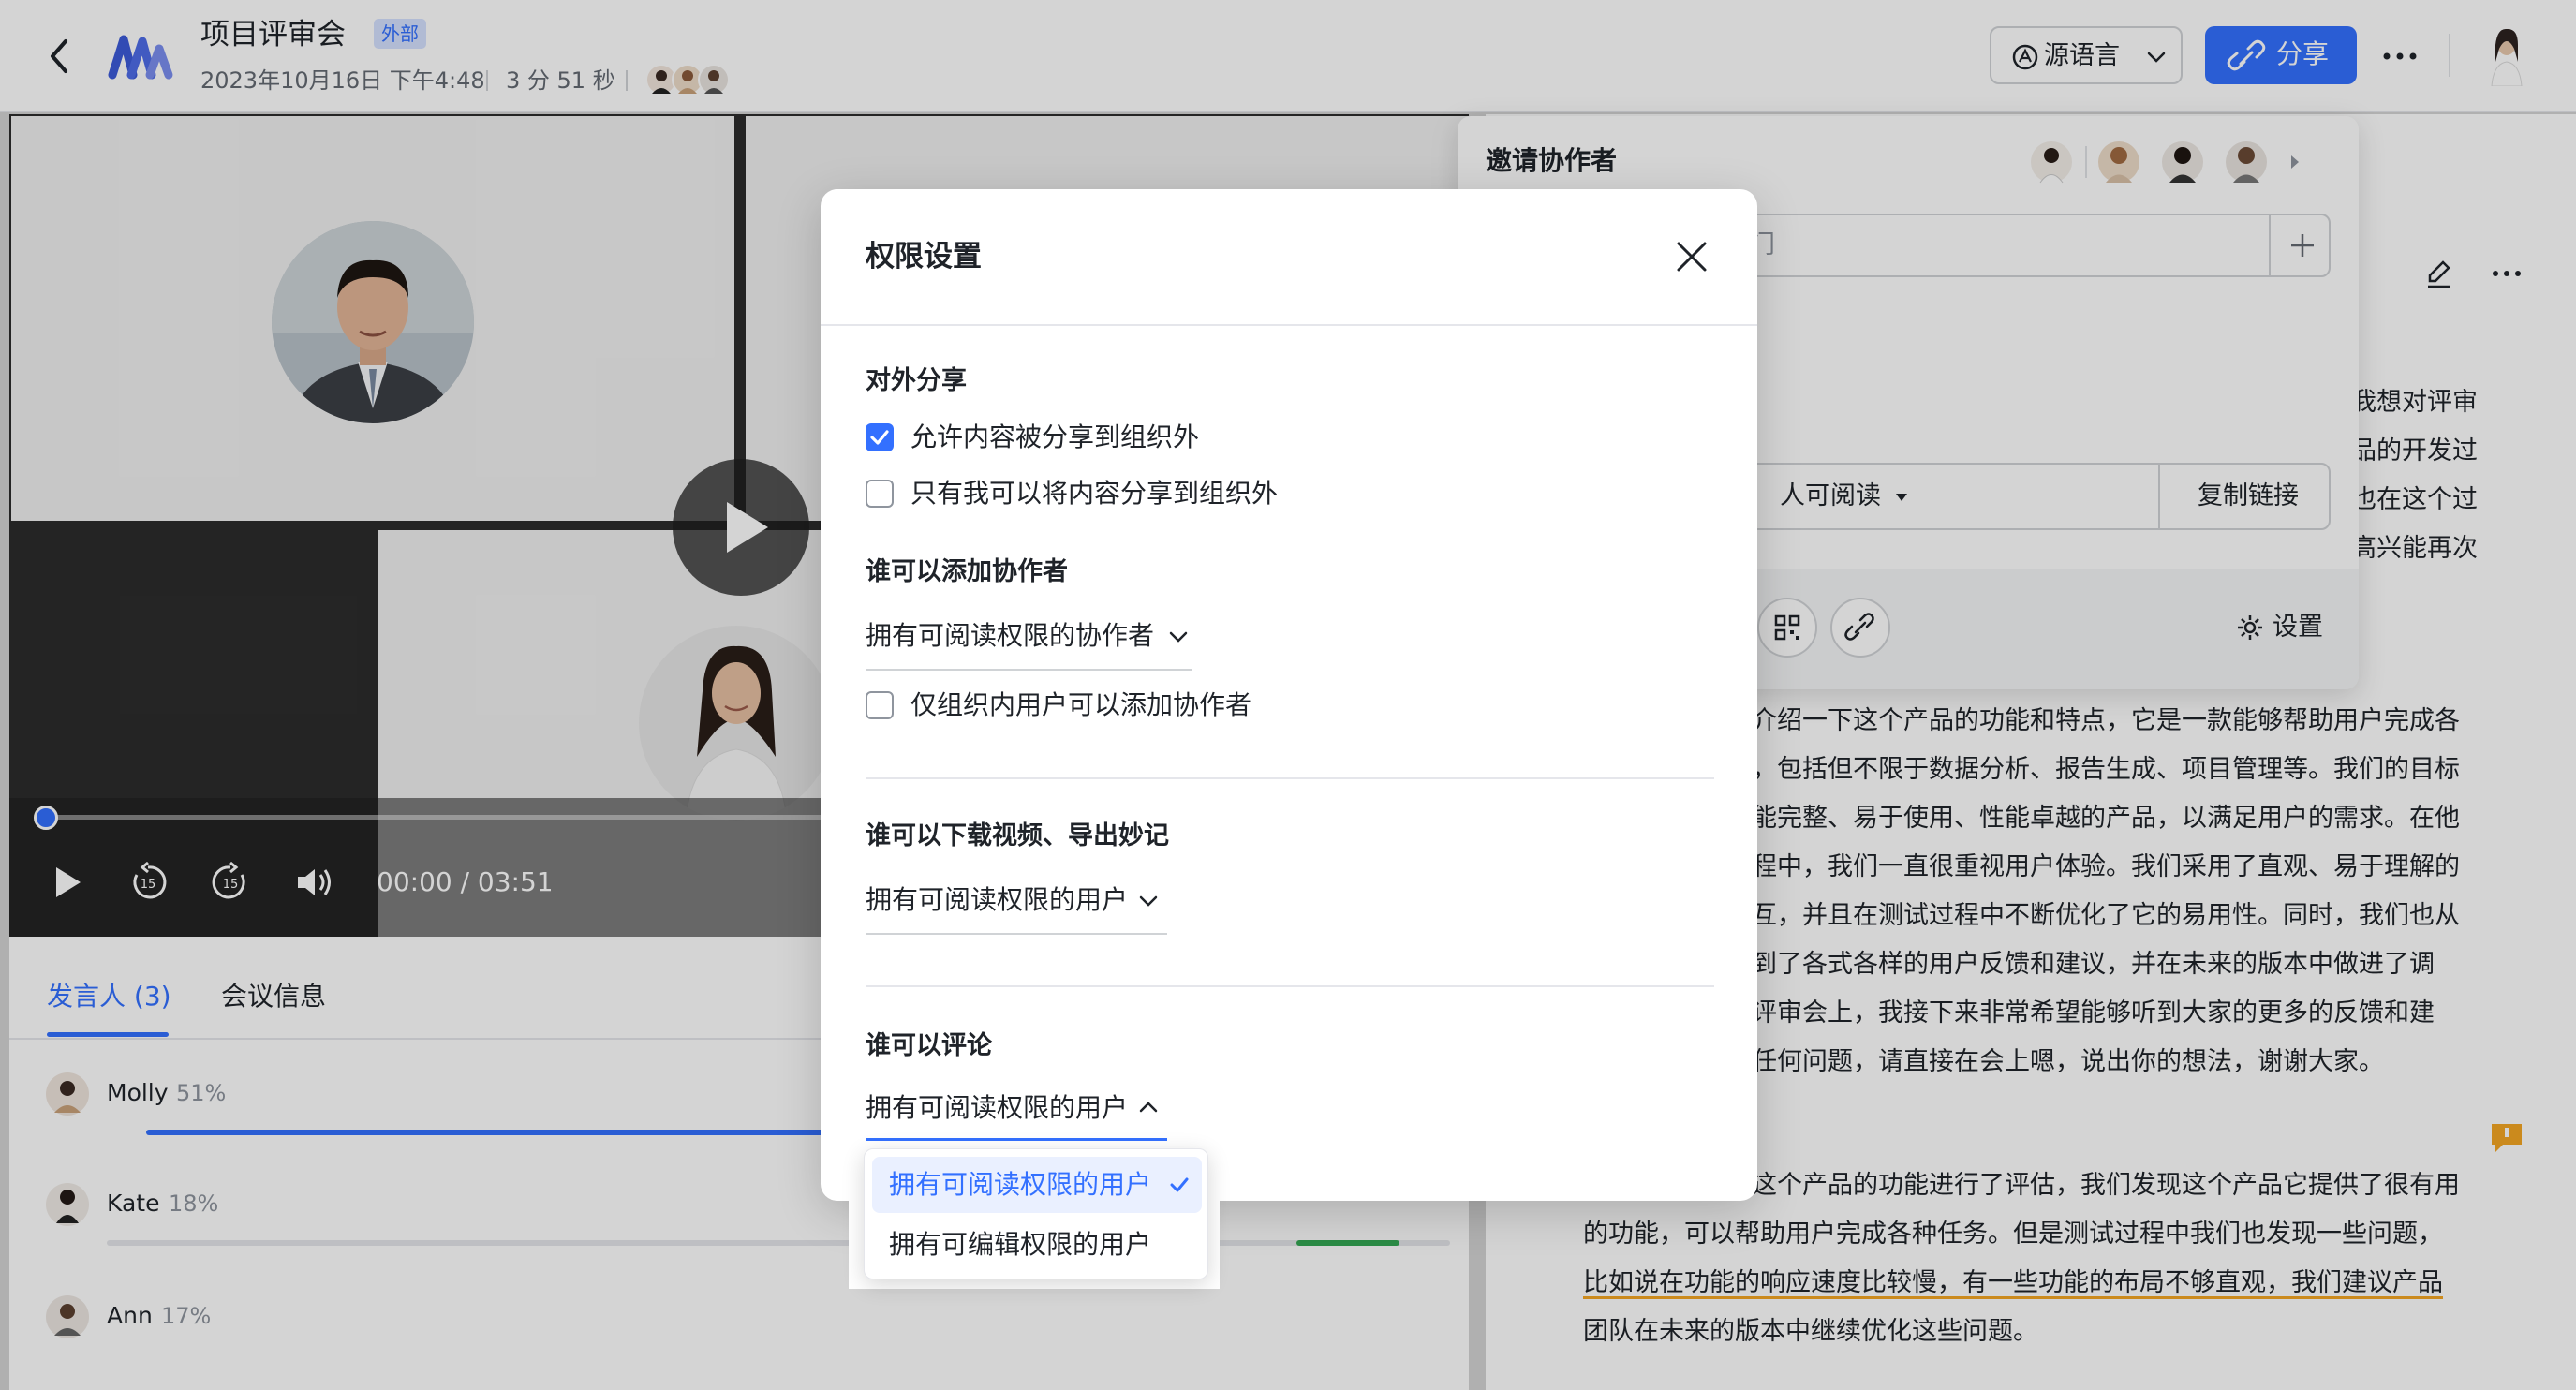 The image size is (2576, 1390). What do you see at coordinates (880, 494) in the screenshot?
I see `only-me-external-checkbox` at bounding box center [880, 494].